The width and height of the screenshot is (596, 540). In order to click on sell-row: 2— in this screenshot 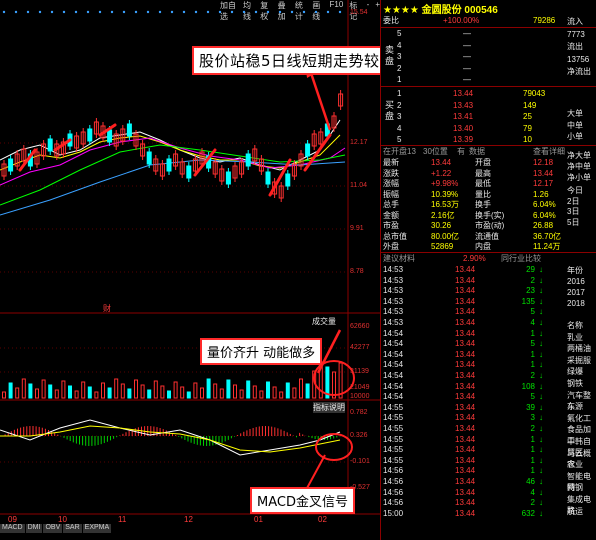, I will do `click(489, 68)`.